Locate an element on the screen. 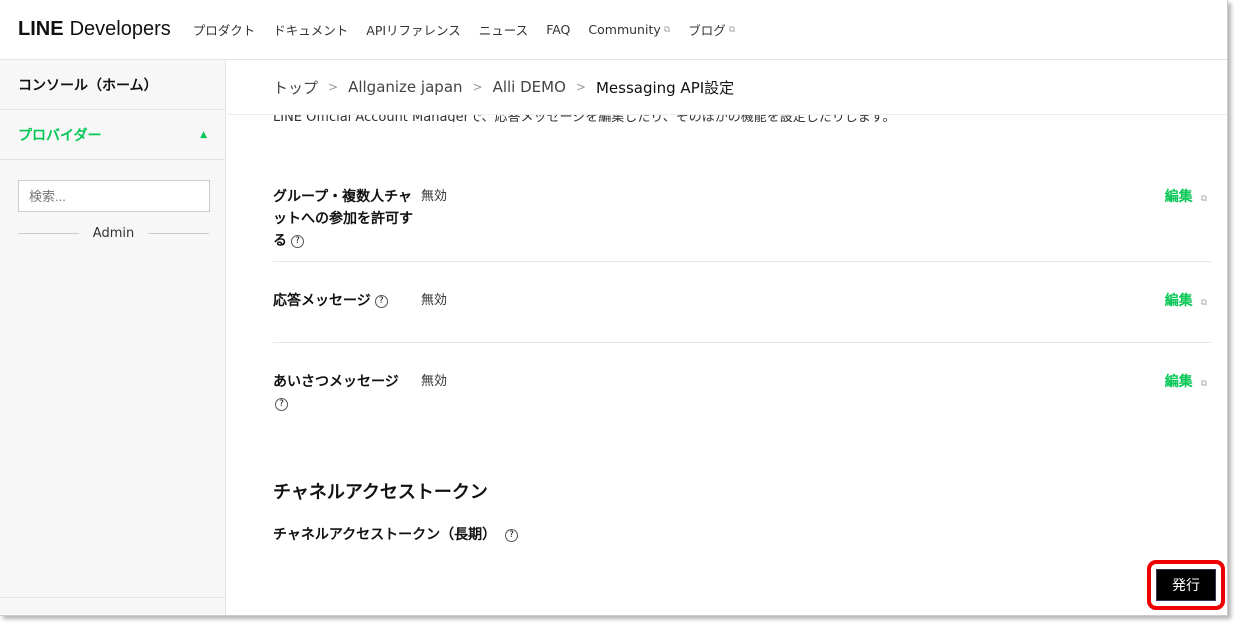  nav-community: Community ⧉ is located at coordinates (629, 29).